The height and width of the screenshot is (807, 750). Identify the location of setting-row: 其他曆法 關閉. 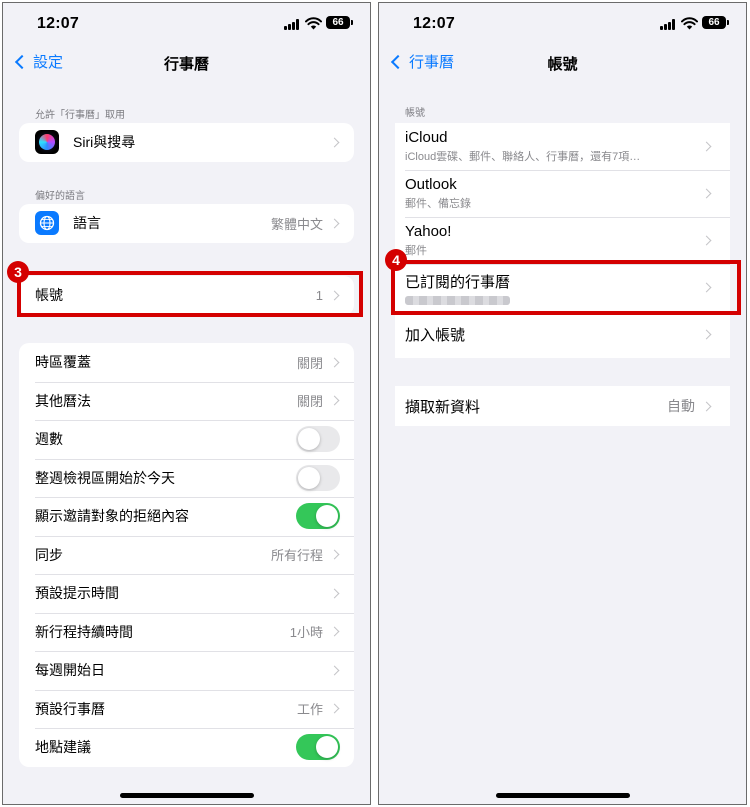
(186, 401).